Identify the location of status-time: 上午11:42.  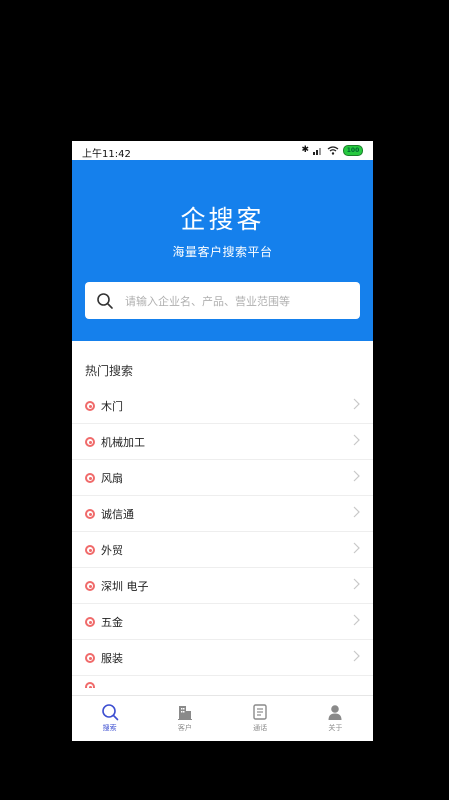
(106, 154).